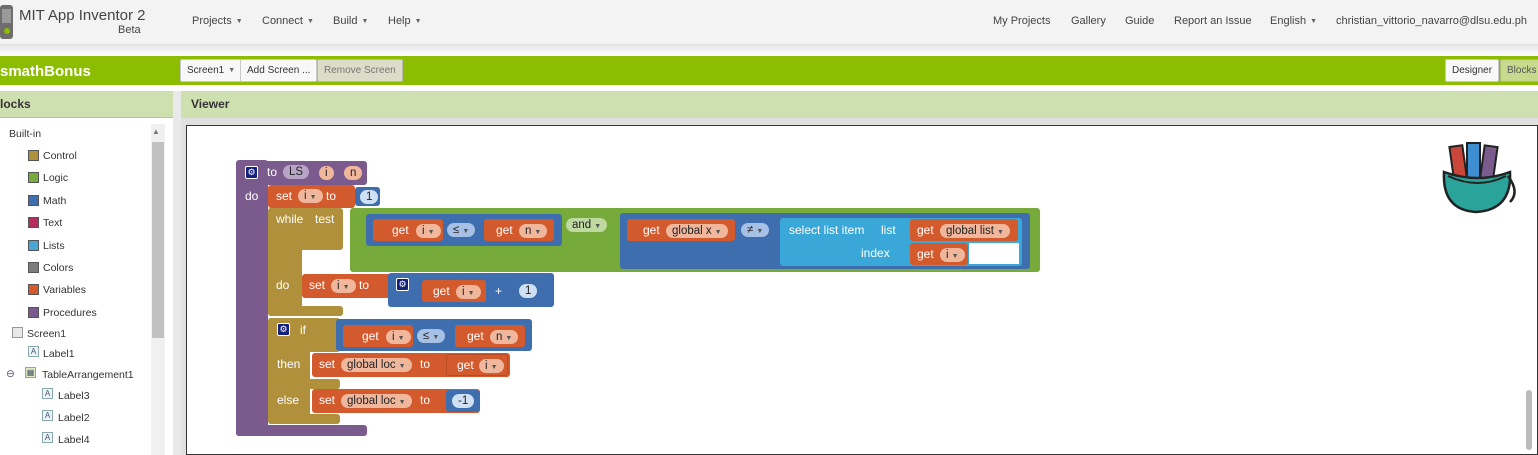 This screenshot has height=455, width=1538. What do you see at coordinates (7, 22) in the screenshot?
I see `app-inventor-logo-icon` at bounding box center [7, 22].